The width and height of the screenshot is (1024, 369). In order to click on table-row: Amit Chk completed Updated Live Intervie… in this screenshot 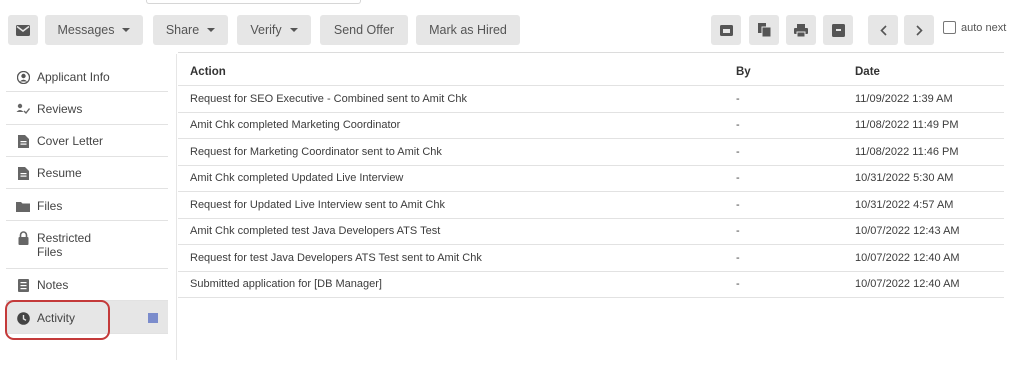, I will do `click(591, 179)`.